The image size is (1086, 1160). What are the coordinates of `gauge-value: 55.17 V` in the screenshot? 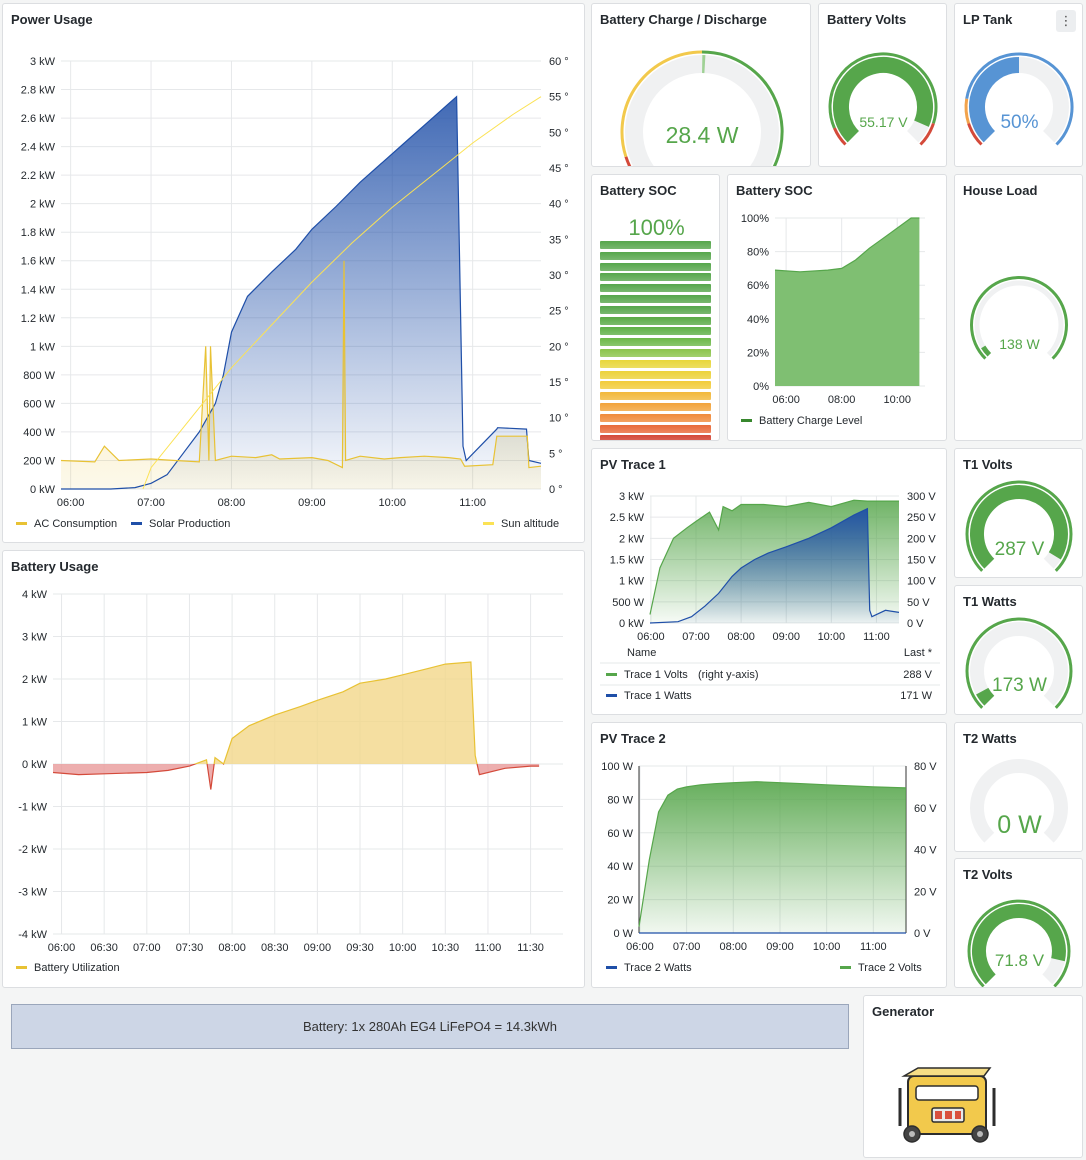 It's located at (883, 122).